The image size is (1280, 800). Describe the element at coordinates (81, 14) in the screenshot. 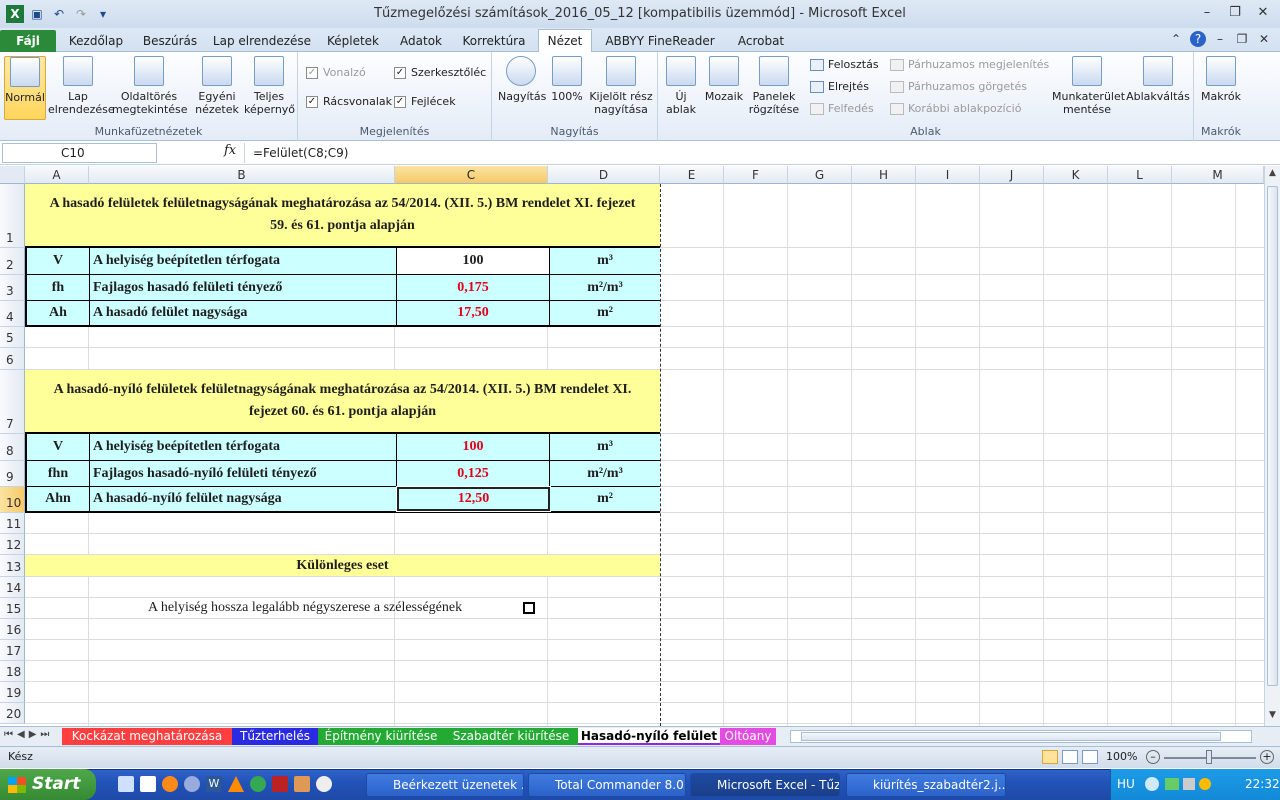

I see `redo-icon: ↷` at that location.